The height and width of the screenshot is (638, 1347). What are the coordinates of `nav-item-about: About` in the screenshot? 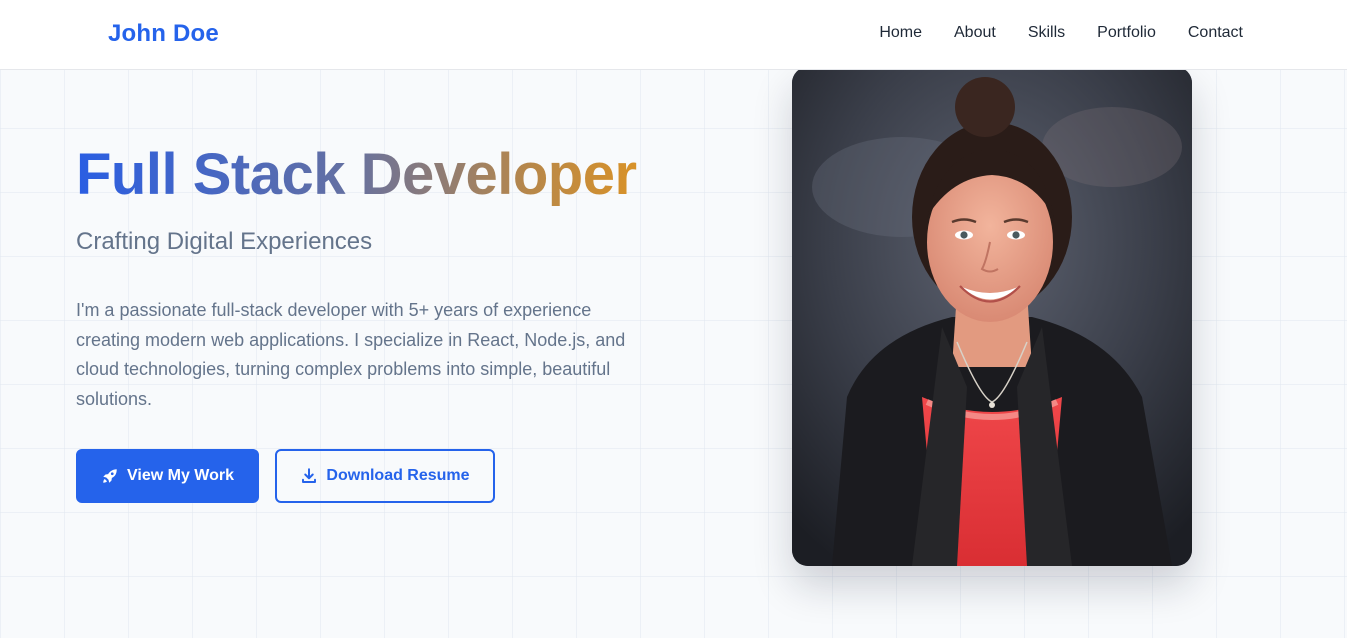 It's located at (975, 33).